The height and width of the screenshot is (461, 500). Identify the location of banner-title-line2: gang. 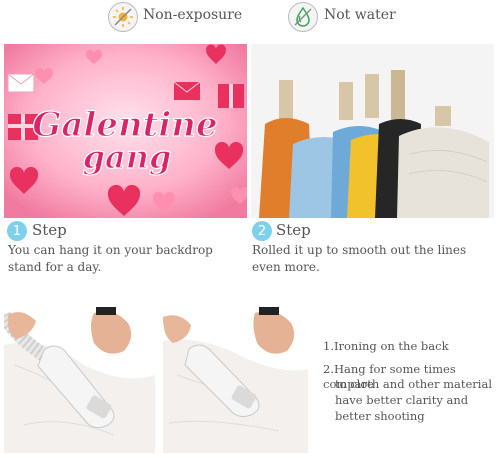
(127, 157).